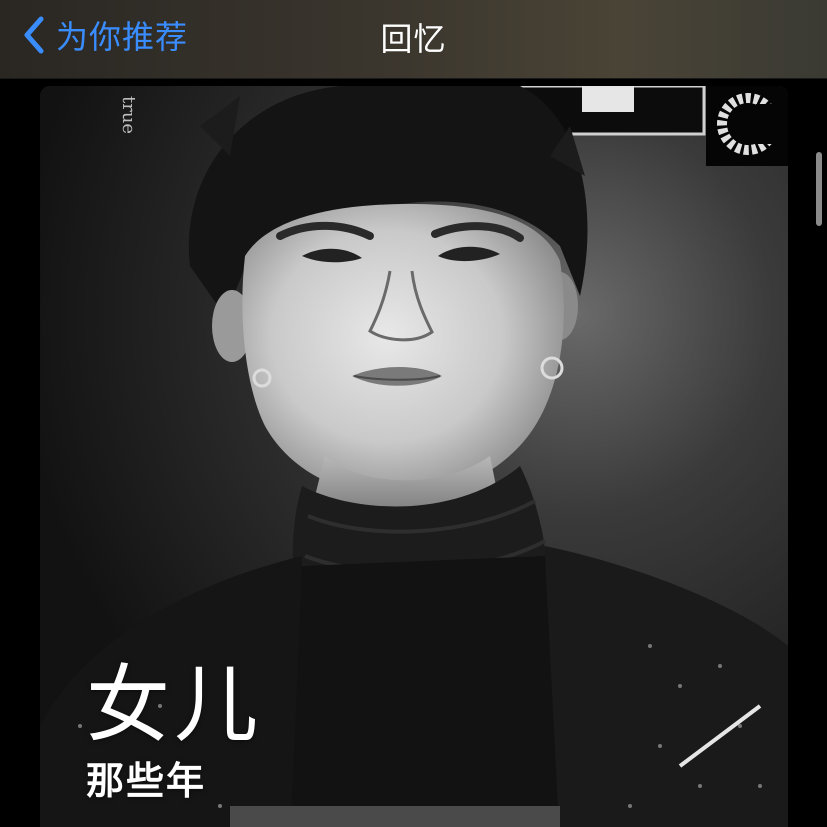 The width and height of the screenshot is (827, 827). What do you see at coordinates (146, 781) in the screenshot?
I see `memory-subtitle: 那些年` at bounding box center [146, 781].